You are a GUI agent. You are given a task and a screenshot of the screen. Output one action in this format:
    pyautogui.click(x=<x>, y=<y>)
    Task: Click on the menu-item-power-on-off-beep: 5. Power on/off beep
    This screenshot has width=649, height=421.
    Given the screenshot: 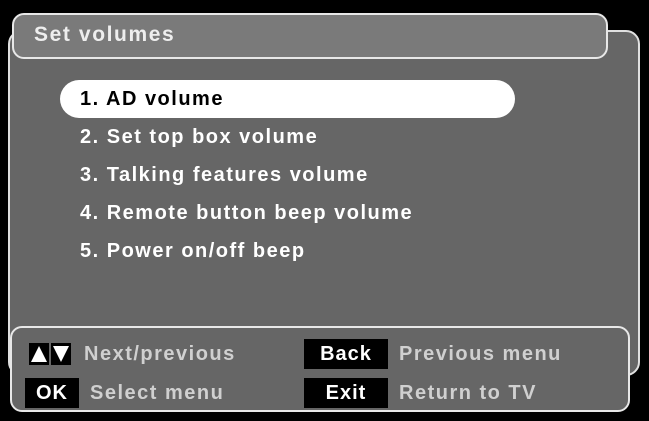 What is the action you would take?
    pyautogui.click(x=287, y=251)
    